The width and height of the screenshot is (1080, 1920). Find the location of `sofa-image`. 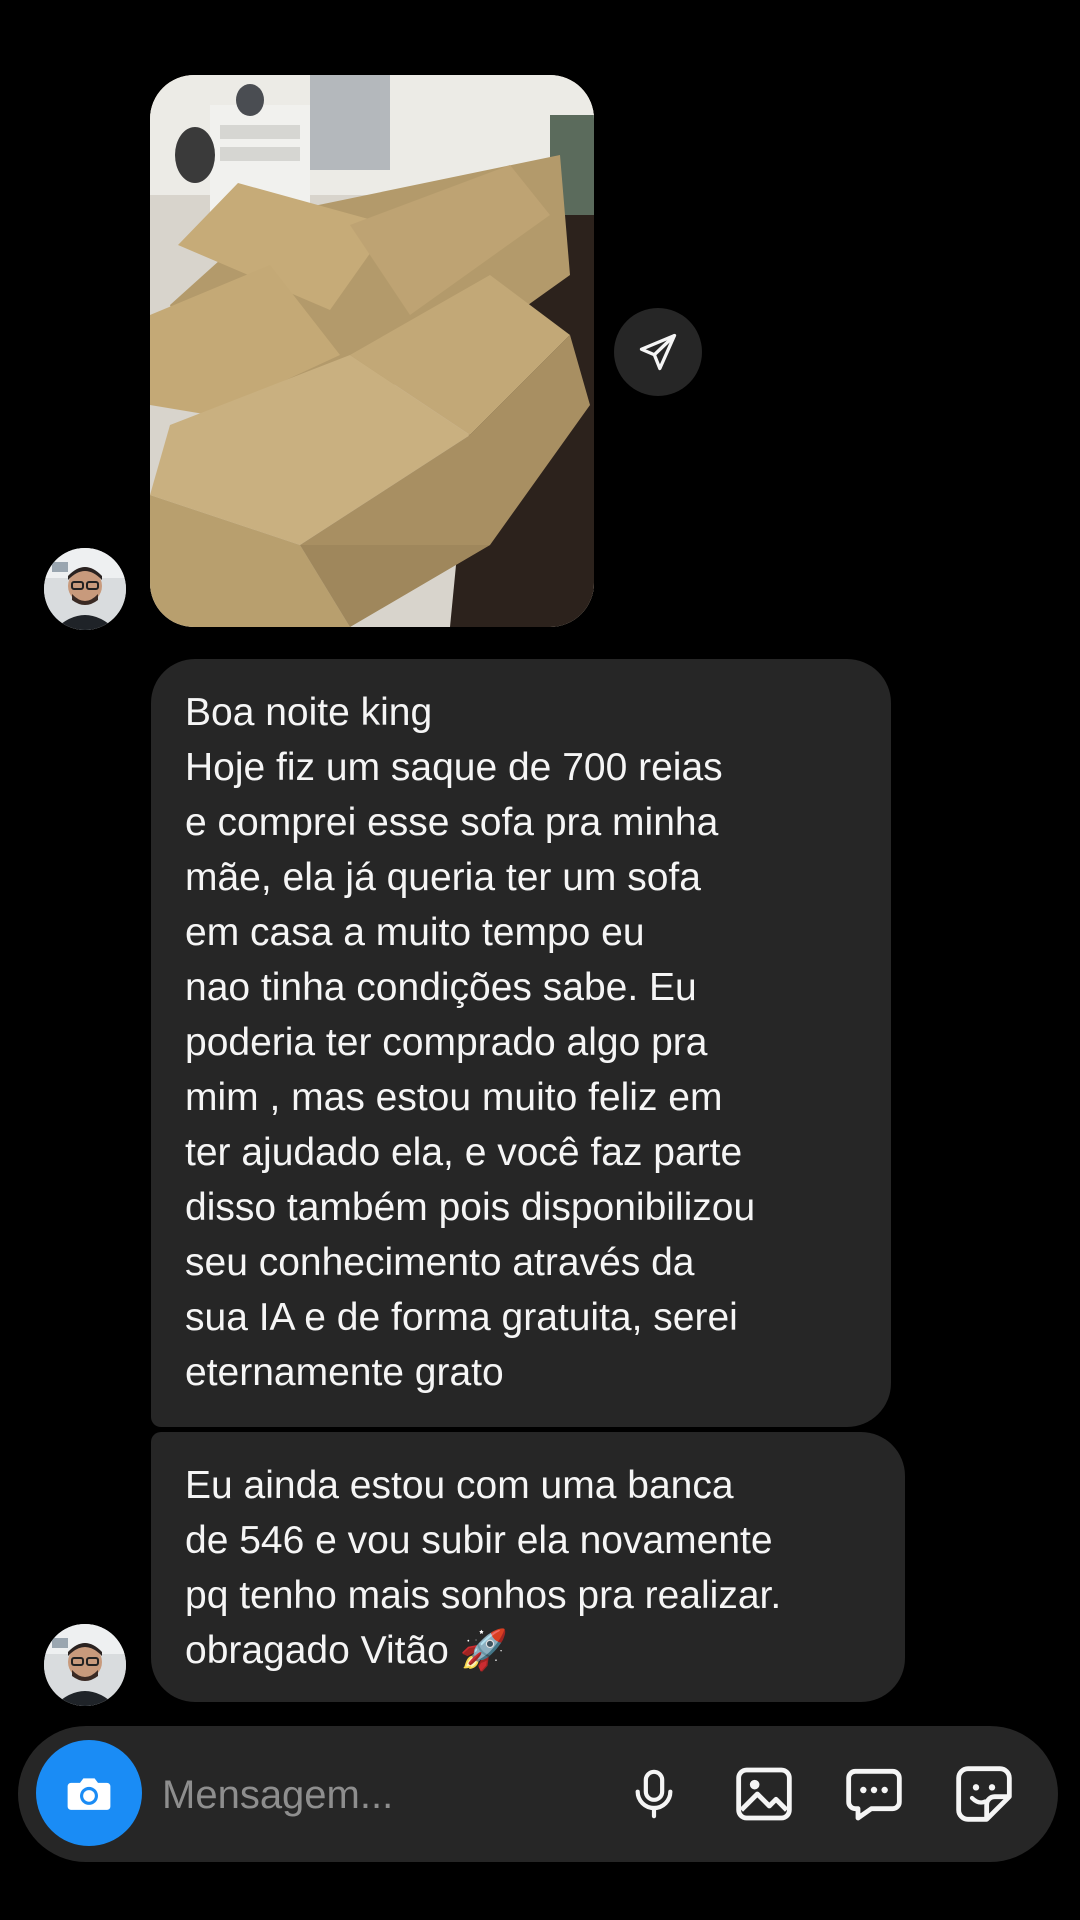

sofa-image is located at coordinates (372, 351).